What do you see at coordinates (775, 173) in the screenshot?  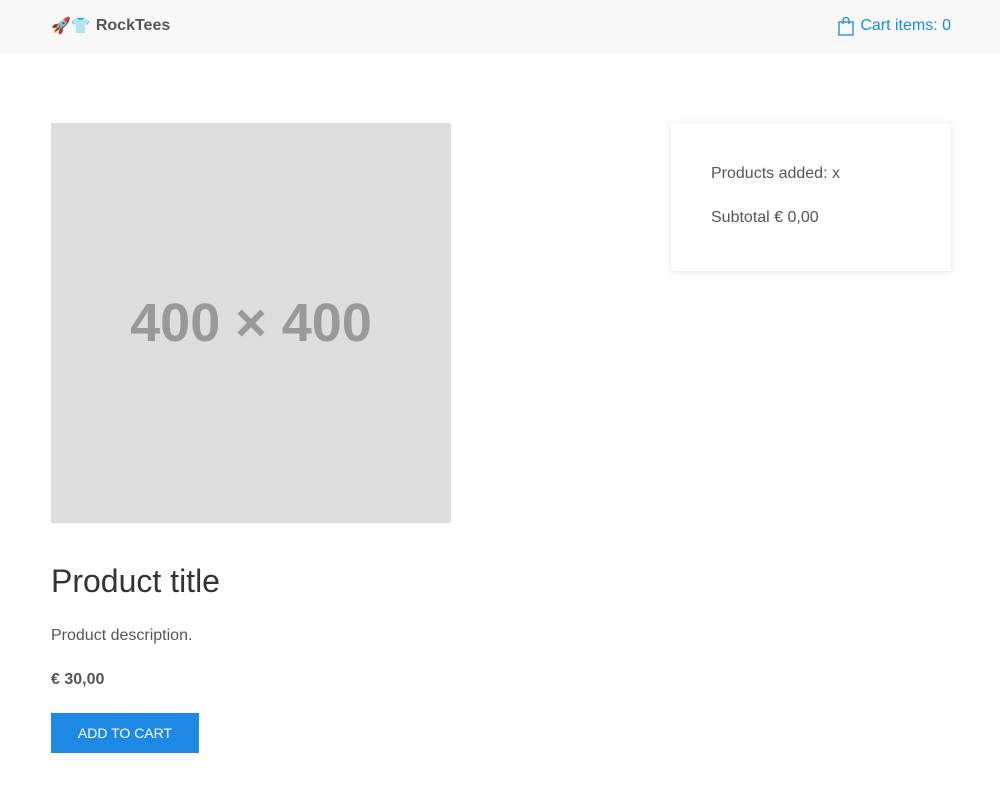 I see `products-added-text: Products added: x` at bounding box center [775, 173].